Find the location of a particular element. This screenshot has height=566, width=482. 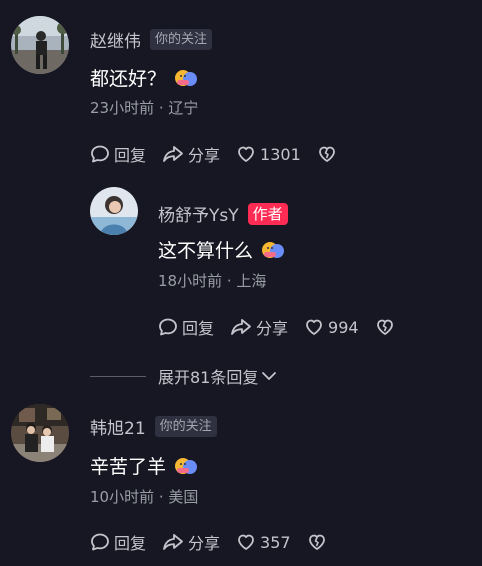

like-button: 1301 is located at coordinates (268, 154).